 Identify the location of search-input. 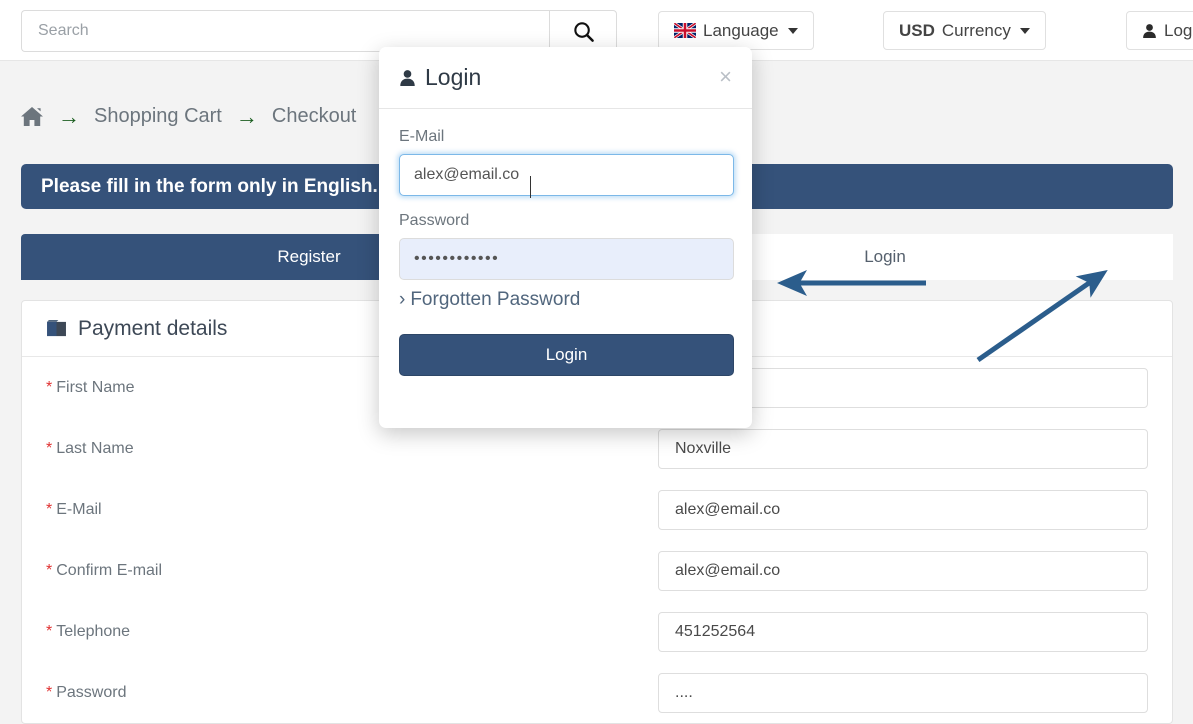
(285, 31).